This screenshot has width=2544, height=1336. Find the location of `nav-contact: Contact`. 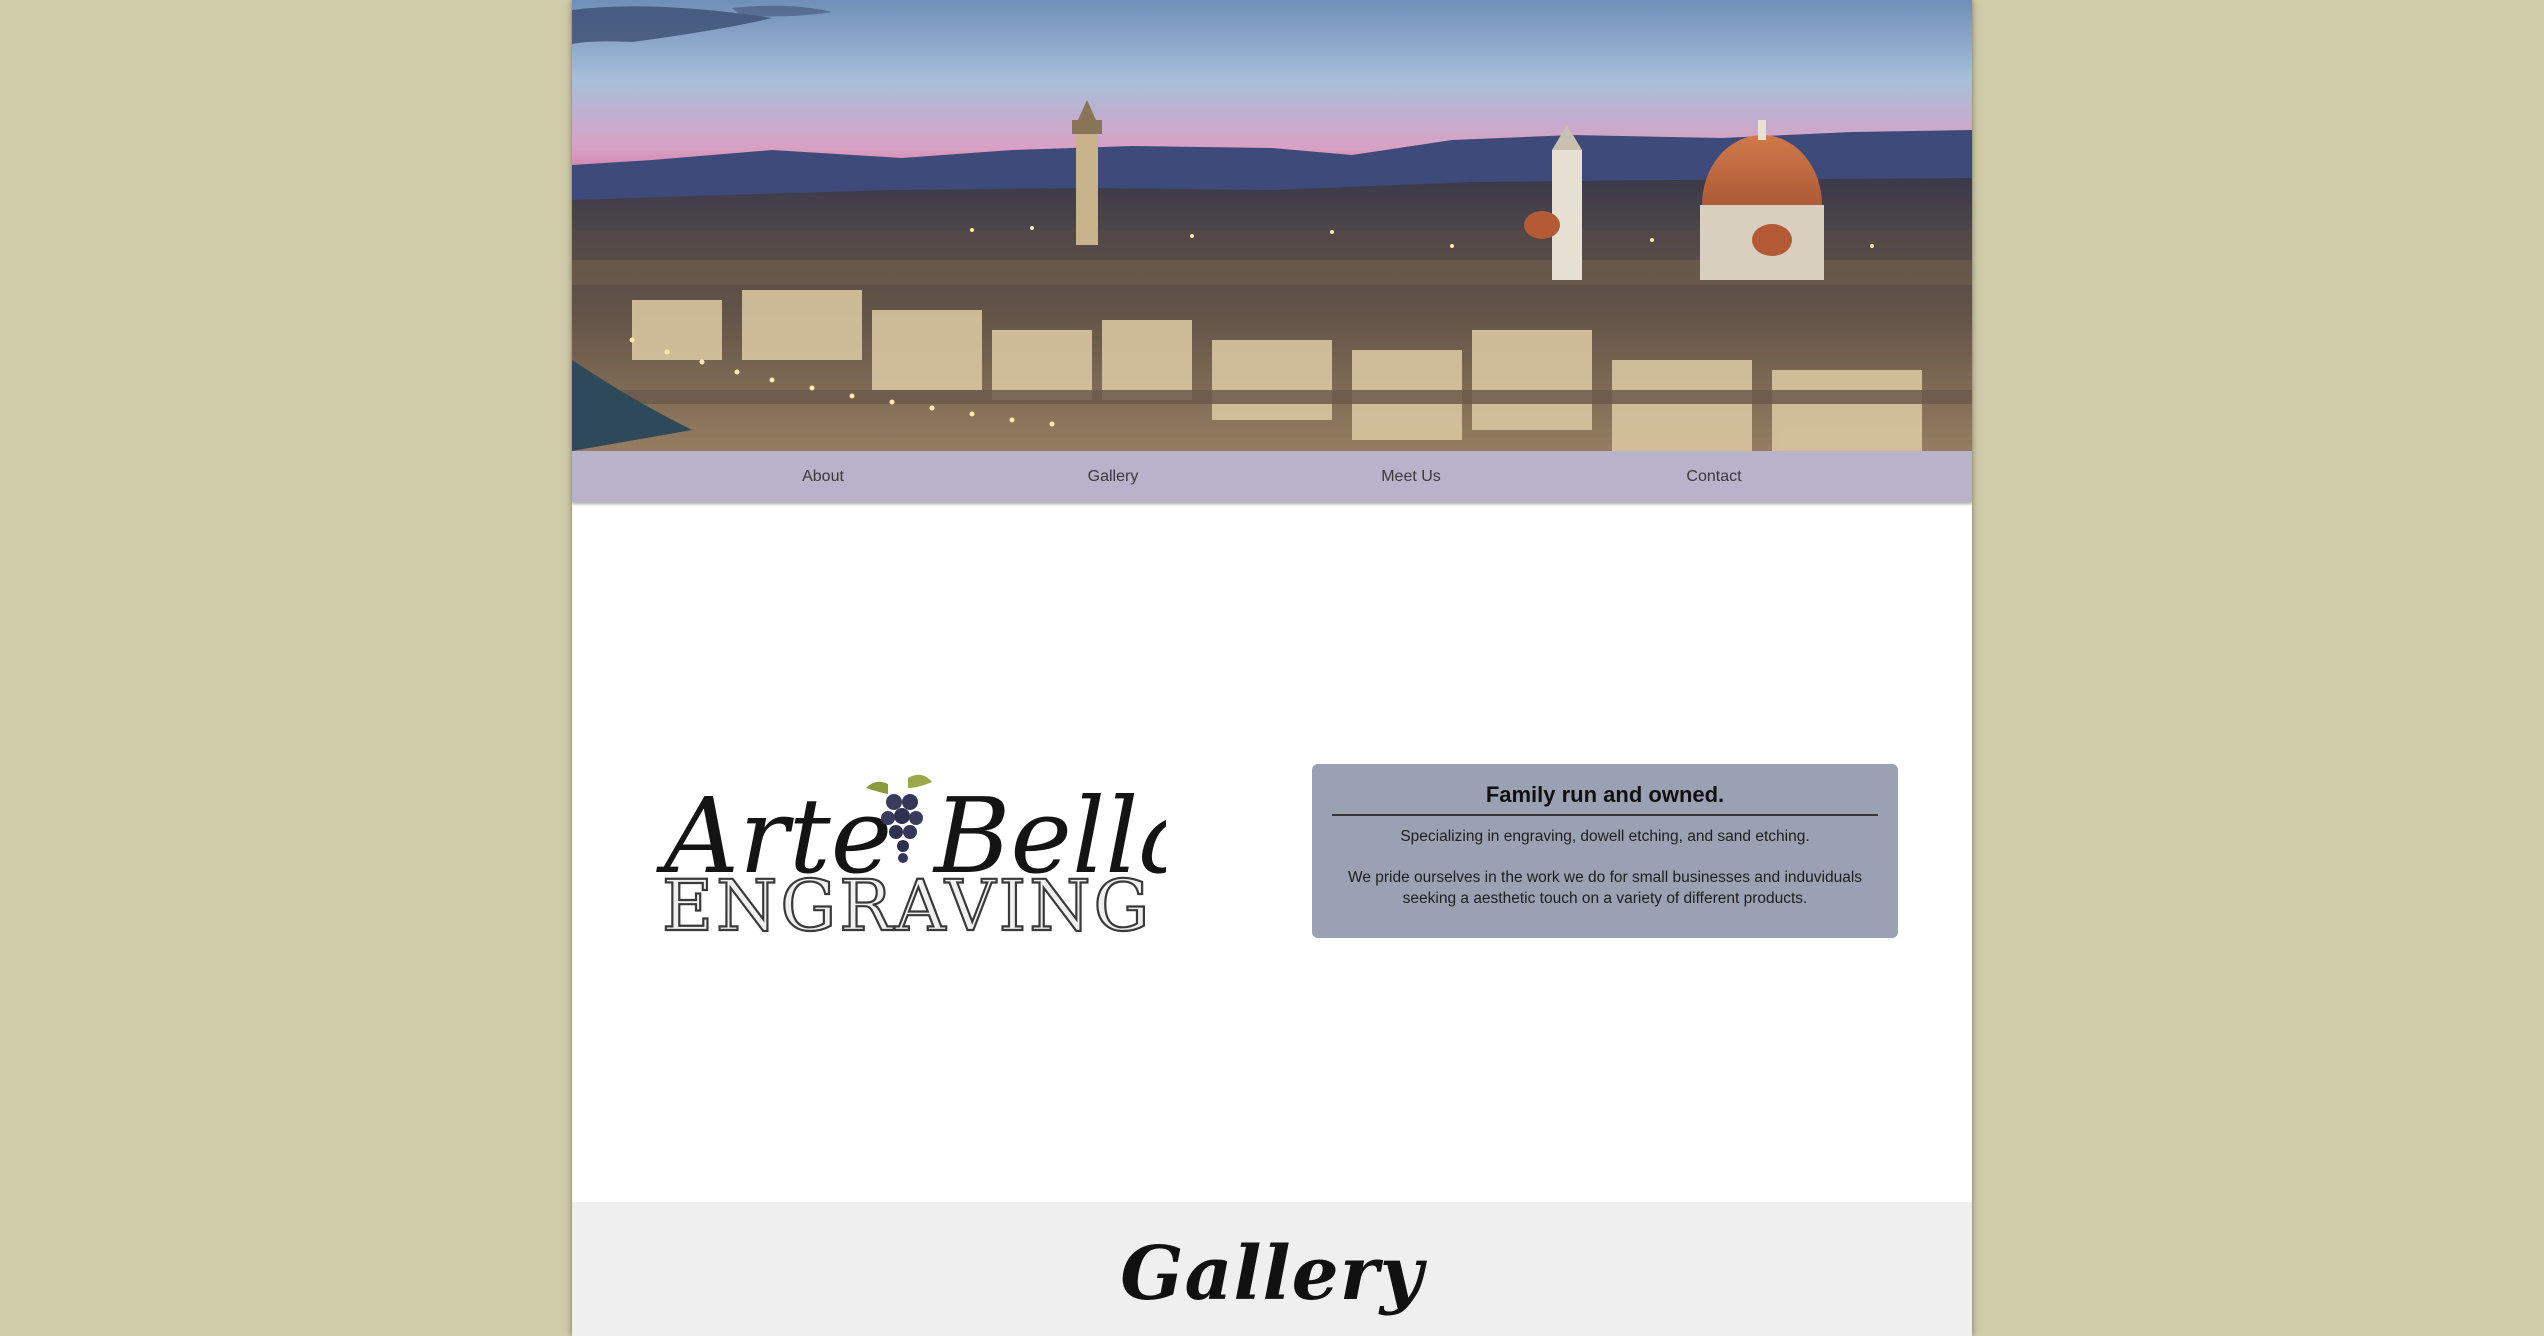

nav-contact: Contact is located at coordinates (1713, 476).